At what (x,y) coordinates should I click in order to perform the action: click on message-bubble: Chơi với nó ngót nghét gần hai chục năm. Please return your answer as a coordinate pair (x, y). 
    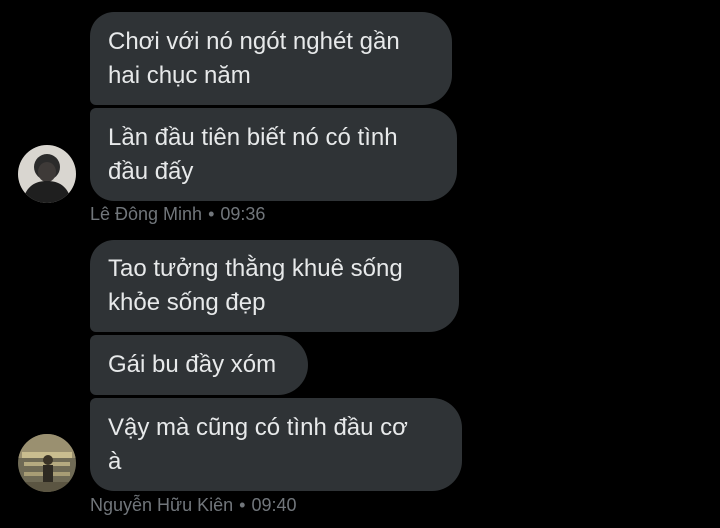
    Looking at the image, I should click on (271, 58).